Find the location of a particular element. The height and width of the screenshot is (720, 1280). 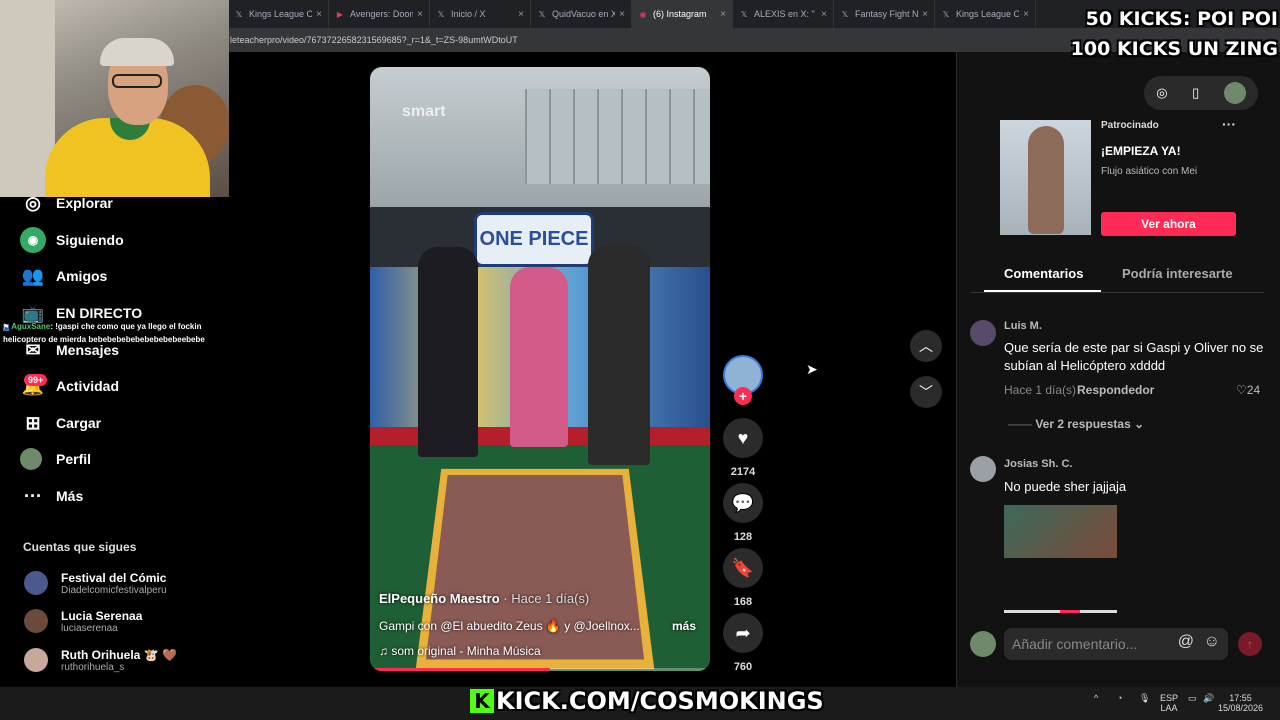

chevron-down-icon: ⌄ is located at coordinates (1139, 424).